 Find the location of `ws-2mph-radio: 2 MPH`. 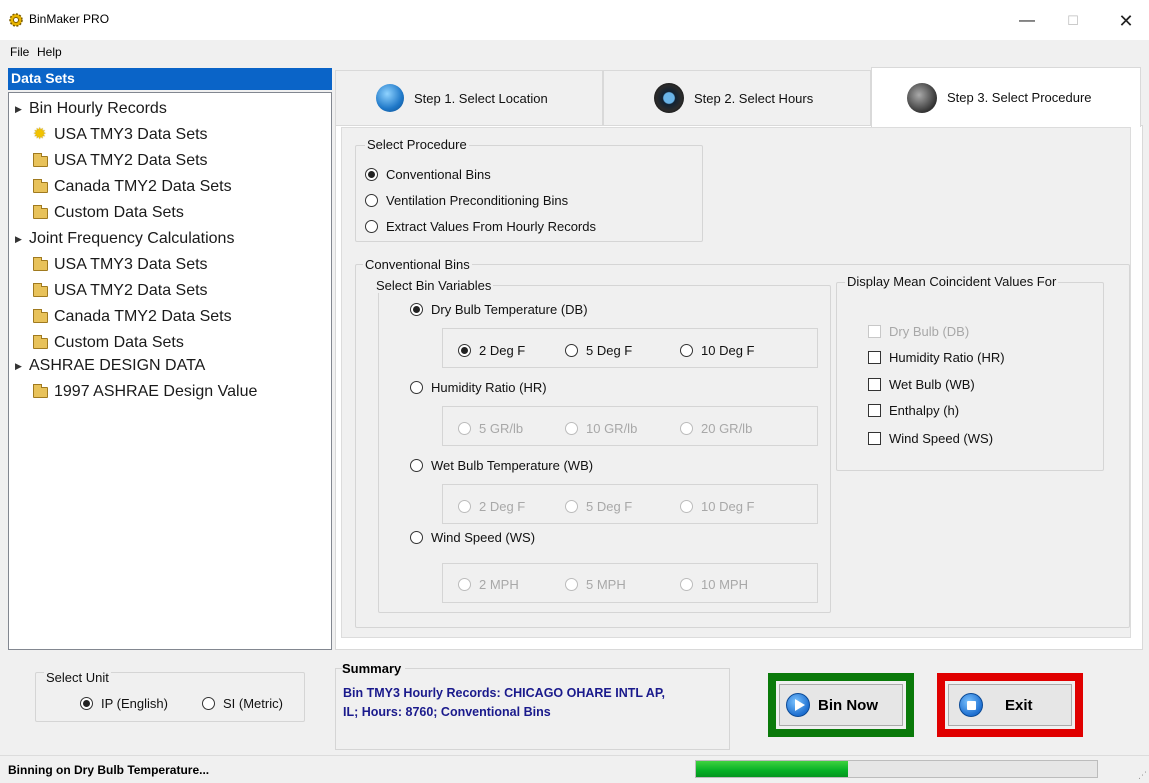

ws-2mph-radio: 2 MPH is located at coordinates (488, 584).